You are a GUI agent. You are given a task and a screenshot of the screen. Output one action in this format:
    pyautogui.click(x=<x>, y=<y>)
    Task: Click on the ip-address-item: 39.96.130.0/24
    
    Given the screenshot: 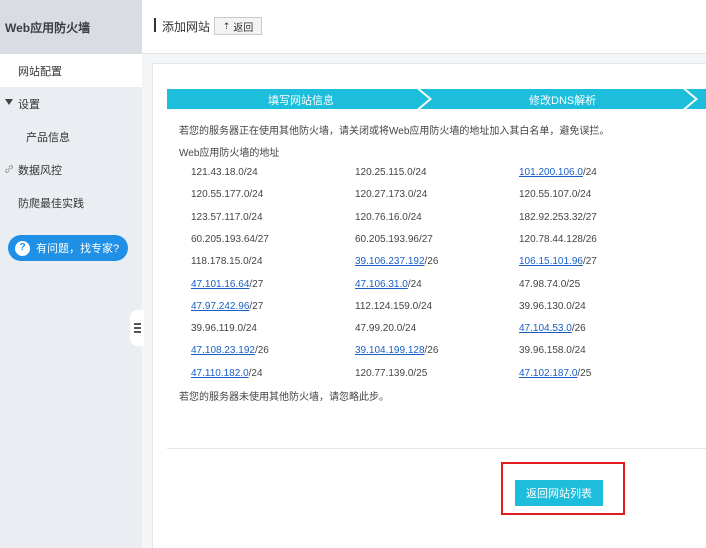 What is the action you would take?
    pyautogui.click(x=552, y=306)
    